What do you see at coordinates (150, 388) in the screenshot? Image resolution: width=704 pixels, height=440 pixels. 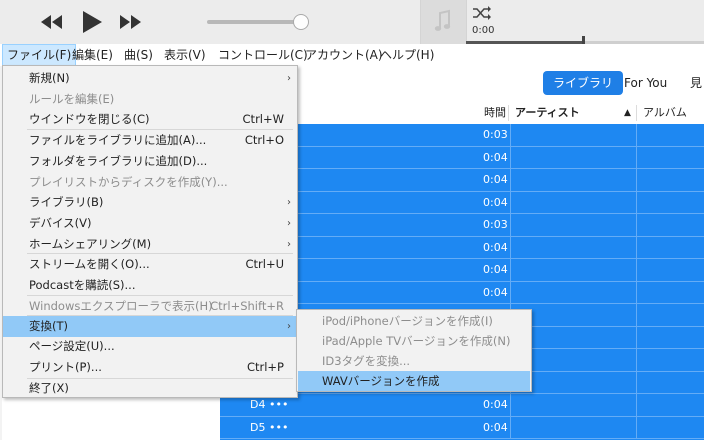 I see `menu-item-exit: 終了(X)` at bounding box center [150, 388].